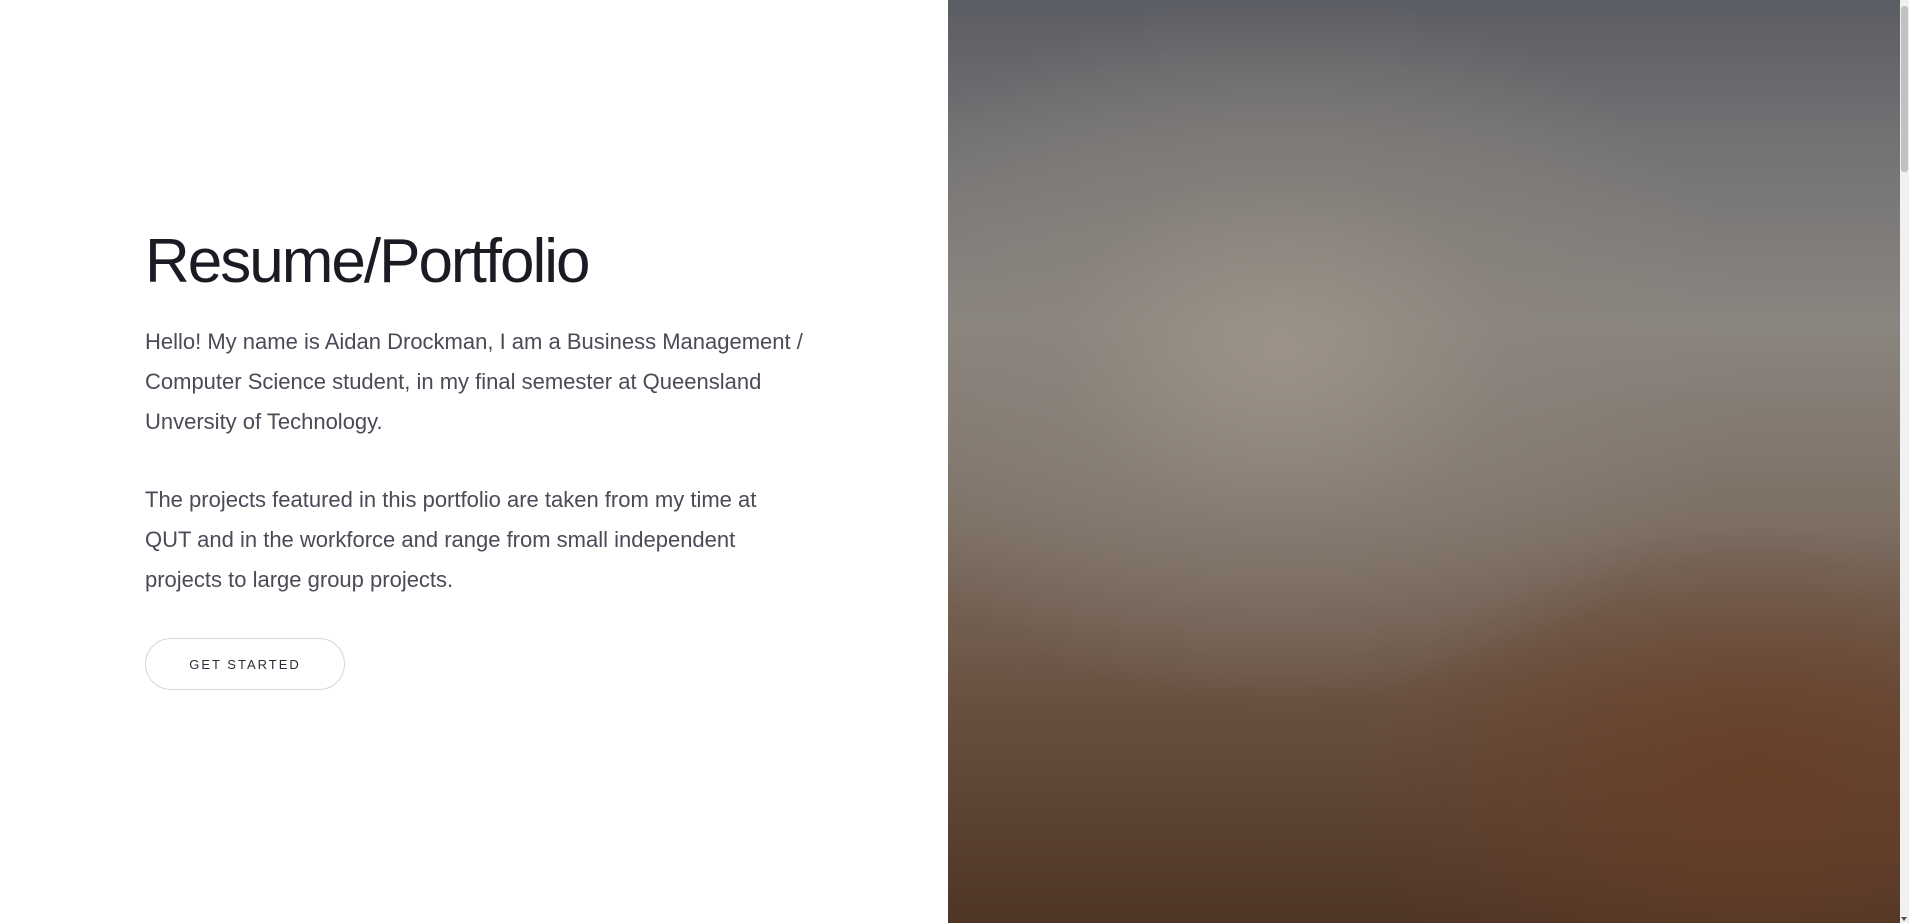 Image resolution: width=1909 pixels, height=923 pixels. Describe the element at coordinates (1904, 461) in the screenshot. I see `vertical-scrollbar` at that location.